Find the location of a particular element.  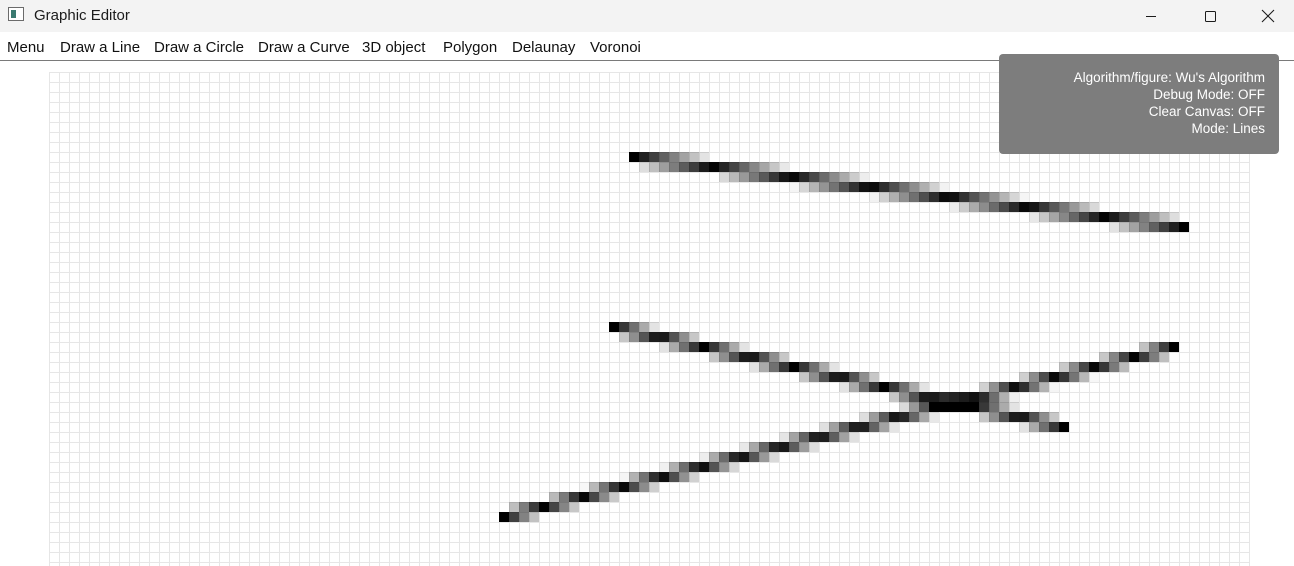

menu-item-draw-curve: Draw a Curve is located at coordinates (304, 48).